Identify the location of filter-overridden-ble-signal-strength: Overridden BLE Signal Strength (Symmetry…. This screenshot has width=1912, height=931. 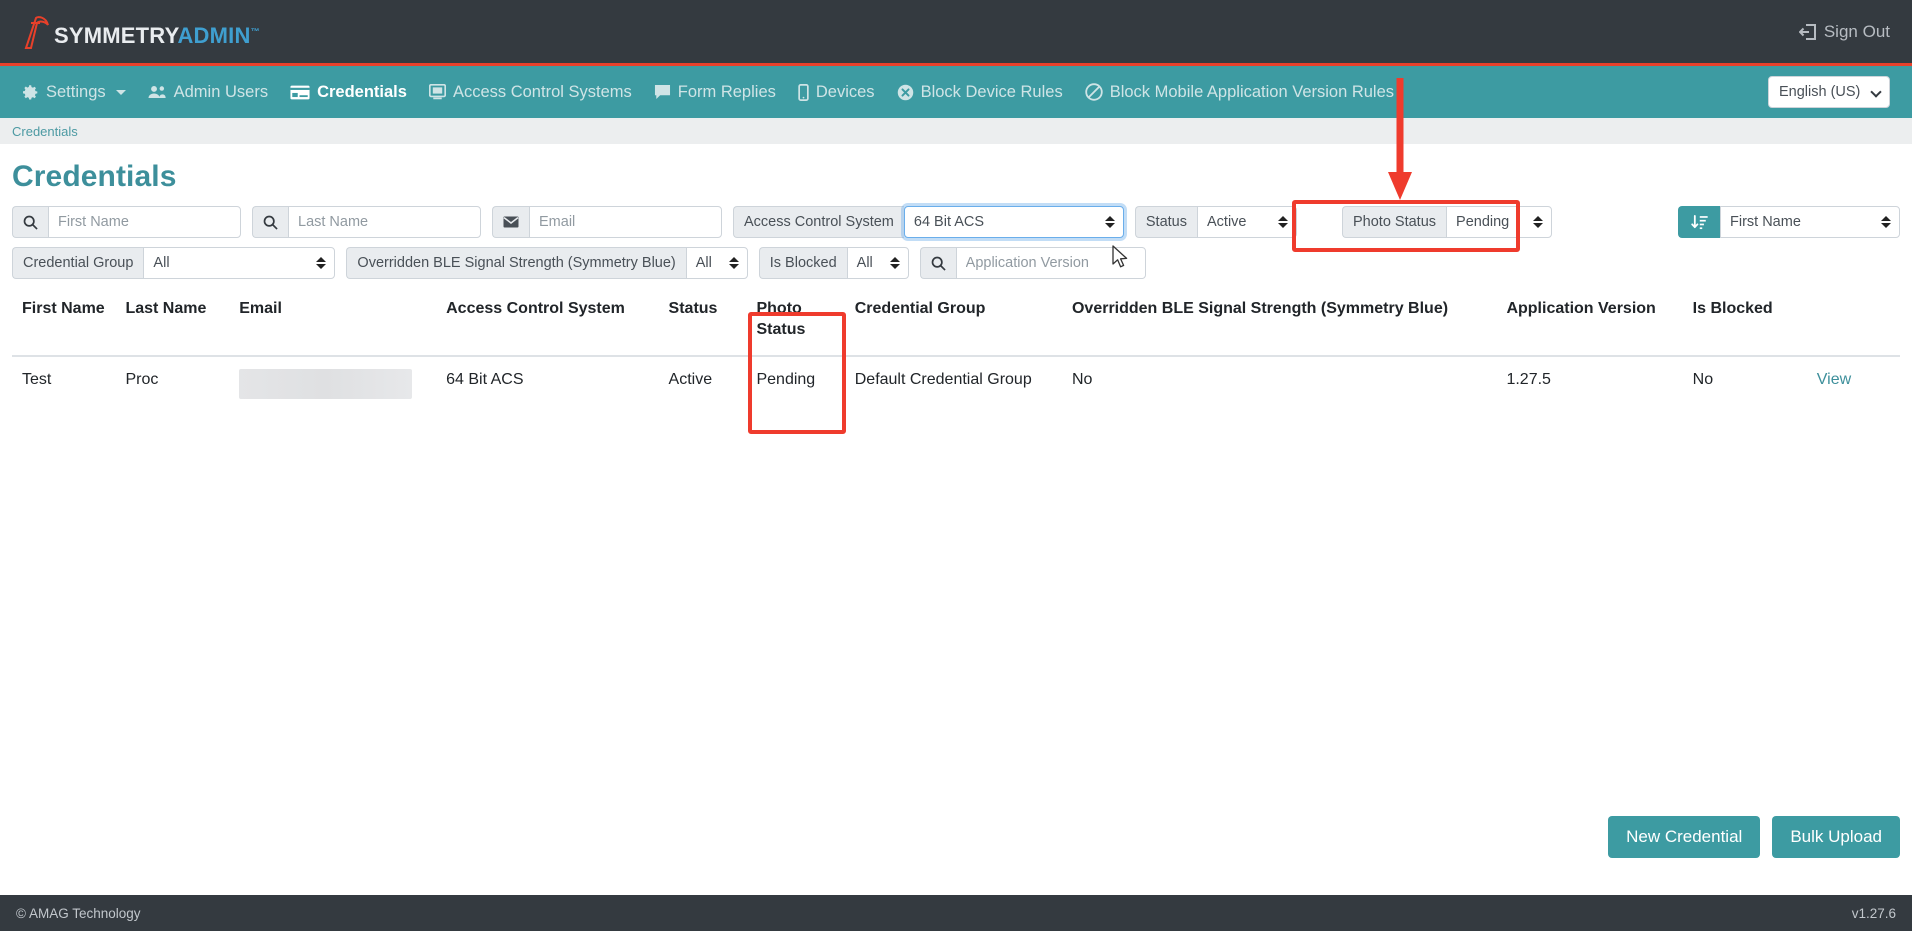
(547, 263).